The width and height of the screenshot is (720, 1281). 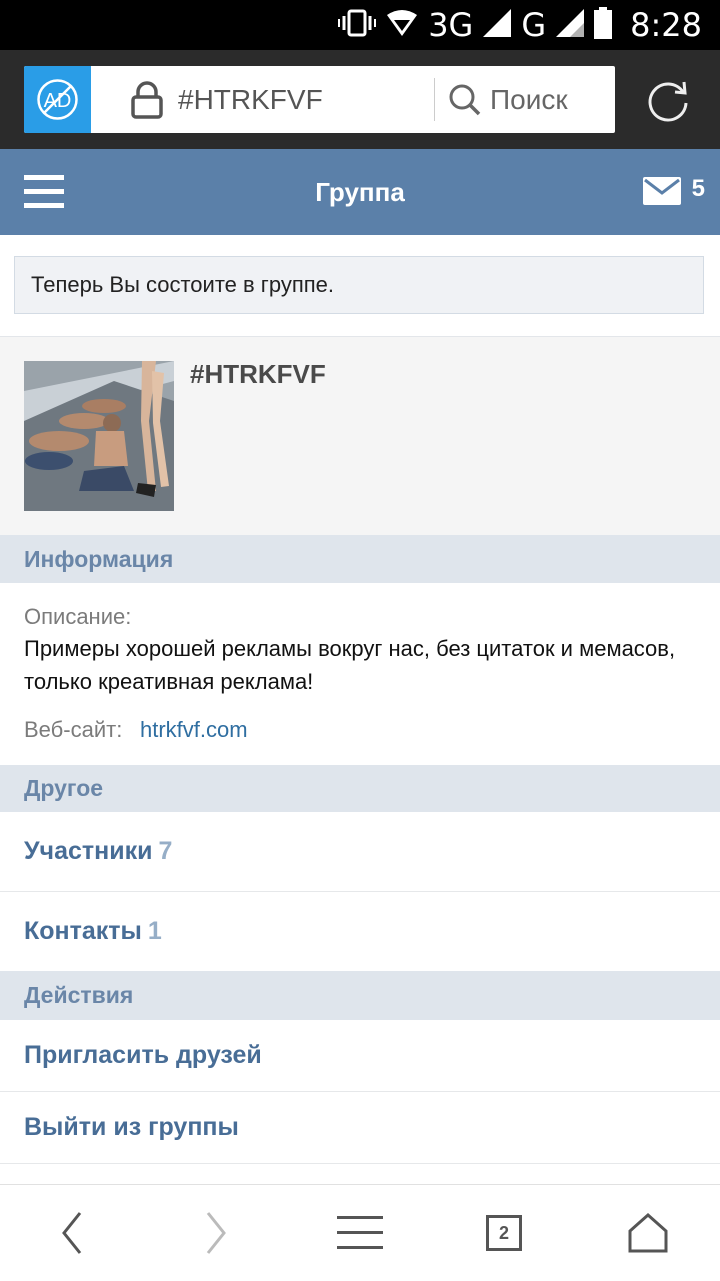 What do you see at coordinates (360, 559) in the screenshot?
I see `section-header-info: Информация` at bounding box center [360, 559].